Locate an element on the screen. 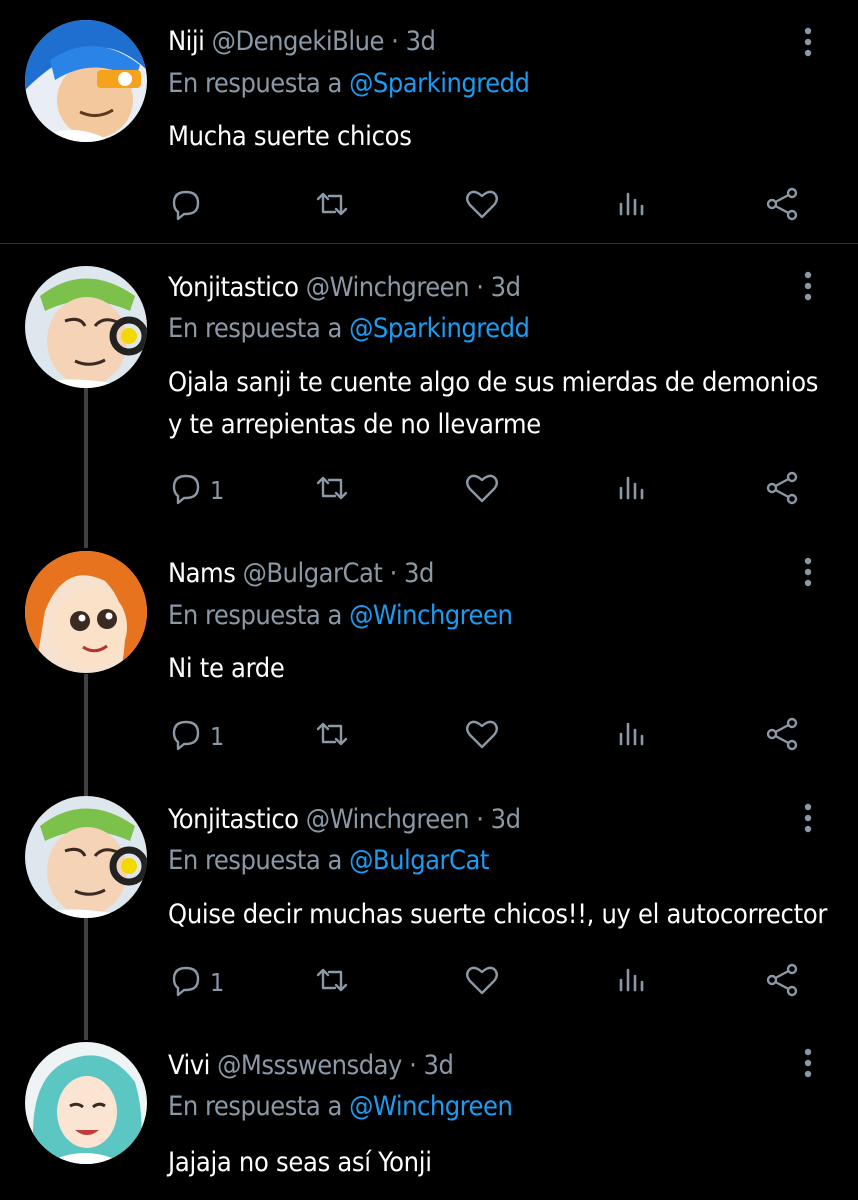 The width and height of the screenshot is (858, 1200). divider is located at coordinates (429, 243).